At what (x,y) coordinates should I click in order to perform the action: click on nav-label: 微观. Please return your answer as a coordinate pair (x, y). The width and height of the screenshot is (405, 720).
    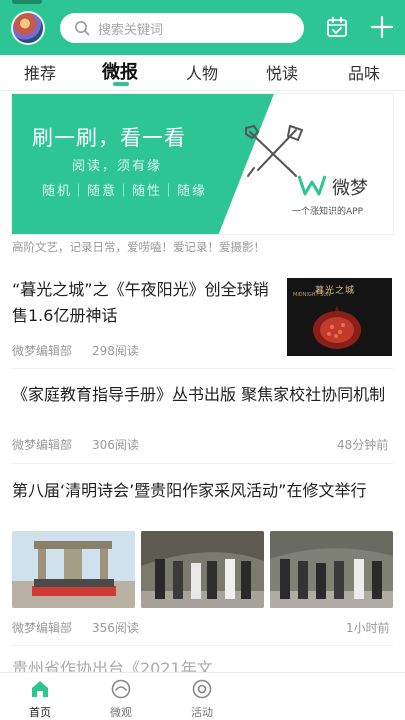
    Looking at the image, I should click on (121, 712).